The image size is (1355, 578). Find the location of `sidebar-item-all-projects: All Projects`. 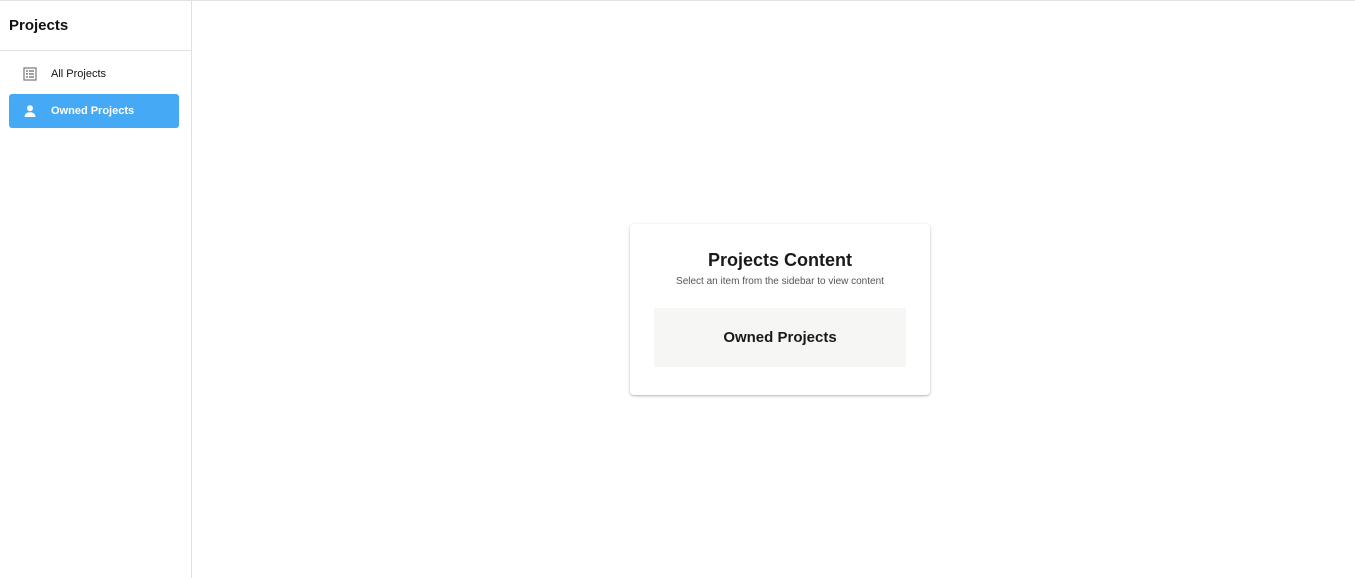

sidebar-item-all-projects: All Projects is located at coordinates (94, 74).